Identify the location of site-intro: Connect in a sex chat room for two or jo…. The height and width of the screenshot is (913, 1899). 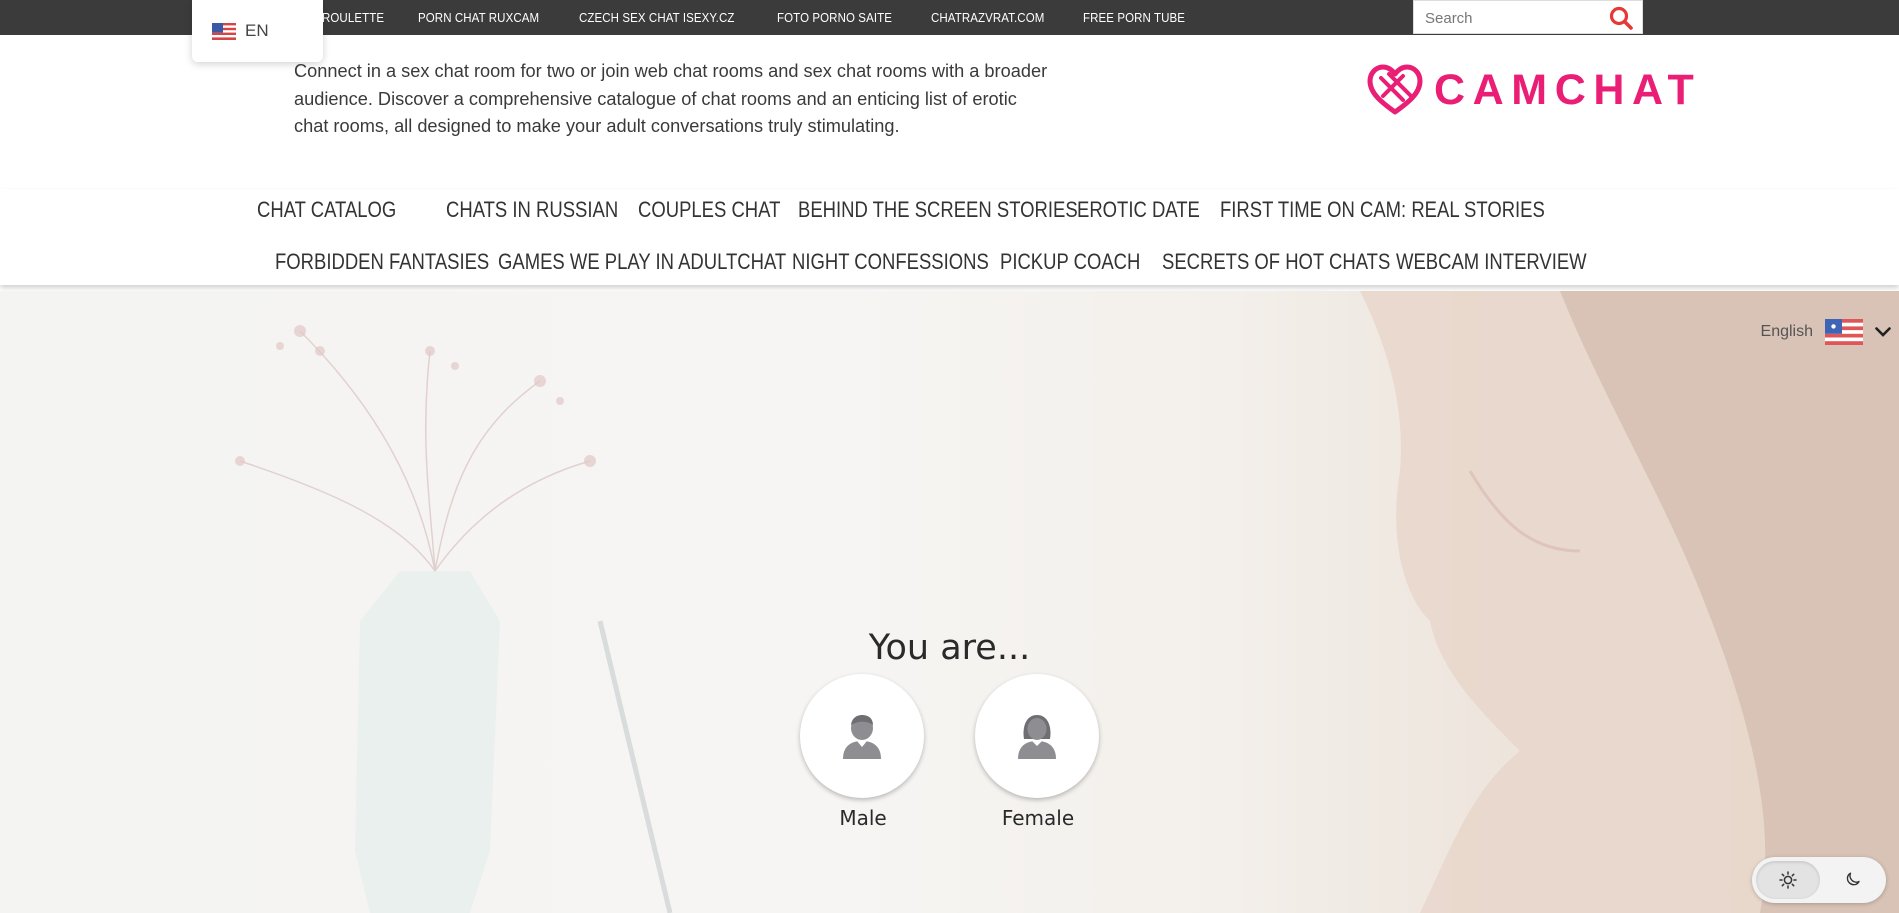
(671, 98).